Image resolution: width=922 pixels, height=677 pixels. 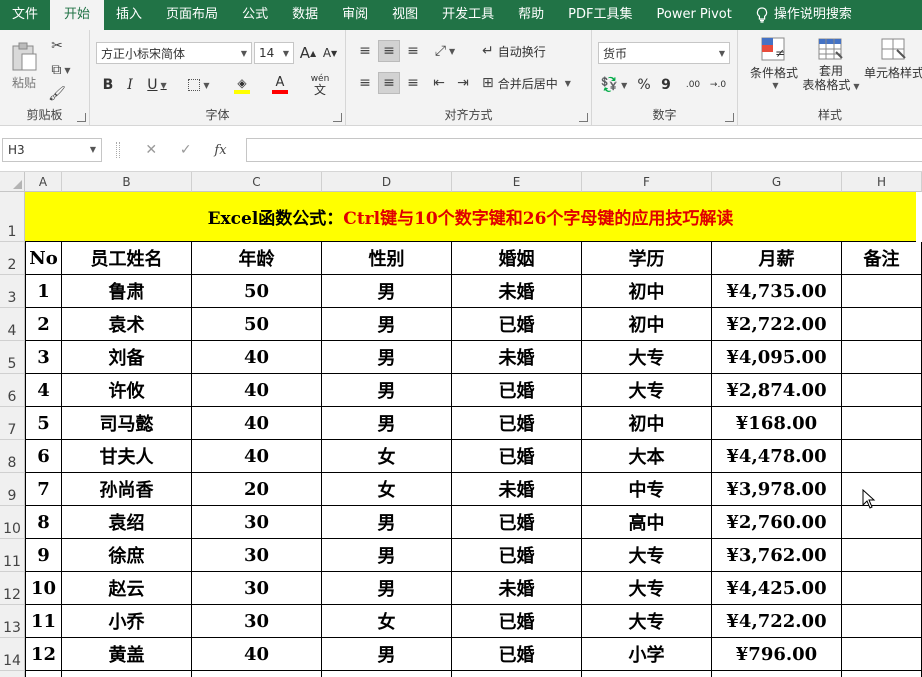 I want to click on font-size-dropdown: 14 ▼, so click(x=274, y=53).